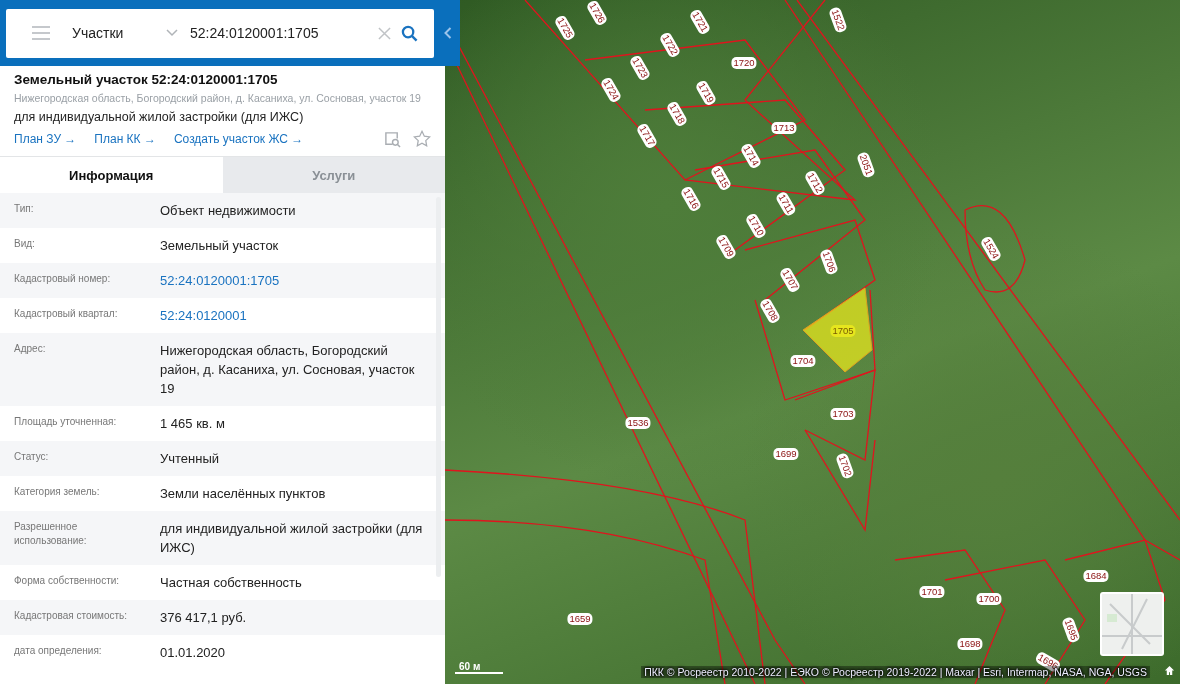 The width and height of the screenshot is (1180, 684). What do you see at coordinates (24, 209) in the screenshot?
I see `field-label: Тип:` at bounding box center [24, 209].